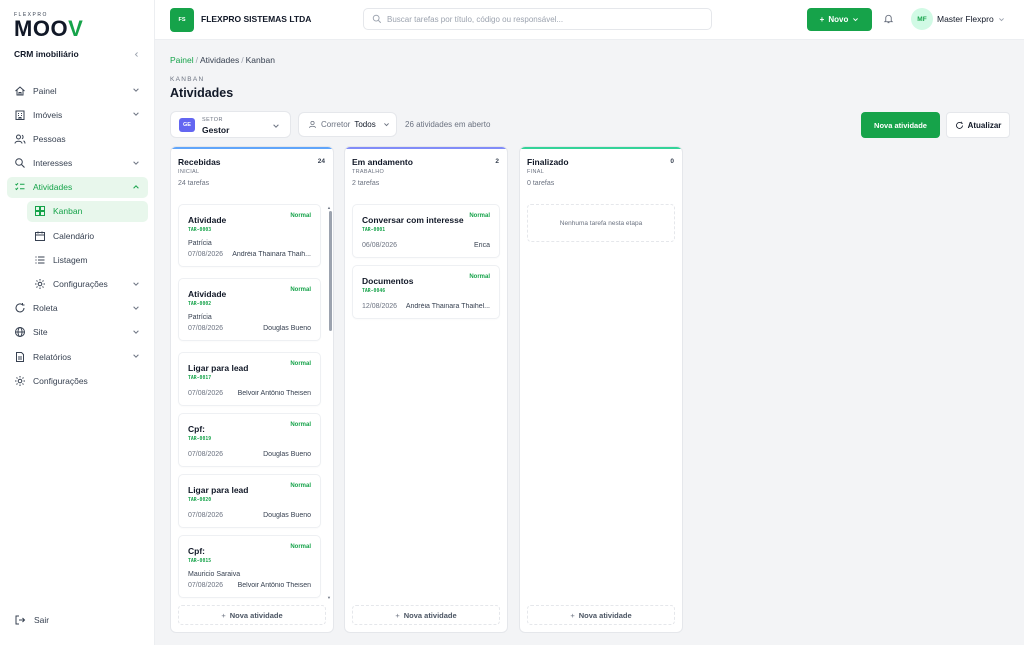 This screenshot has width=1024, height=645. I want to click on sidebar-item-label: Kanban, so click(68, 211).